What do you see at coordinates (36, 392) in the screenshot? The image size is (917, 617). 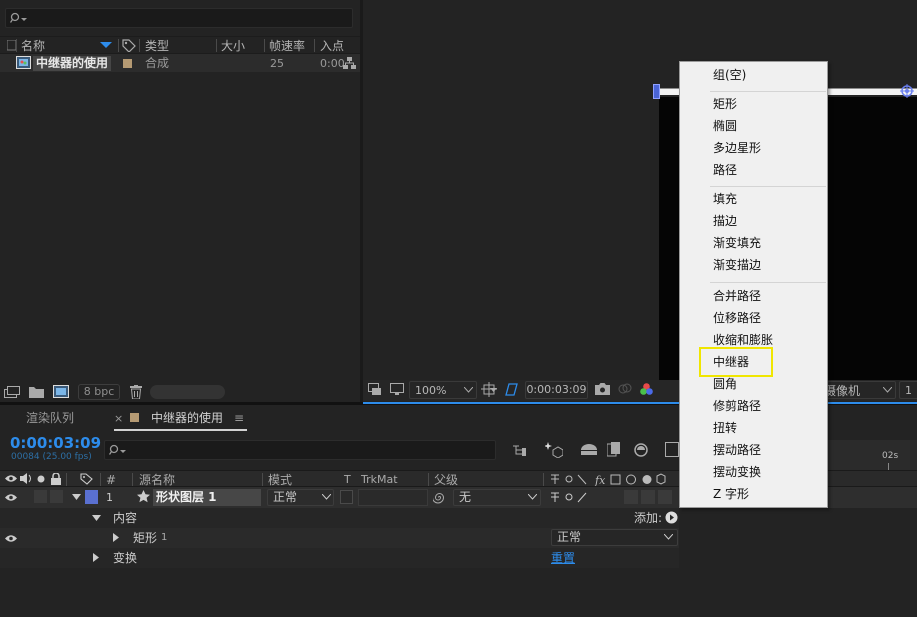 I see `new-folder-icon` at bounding box center [36, 392].